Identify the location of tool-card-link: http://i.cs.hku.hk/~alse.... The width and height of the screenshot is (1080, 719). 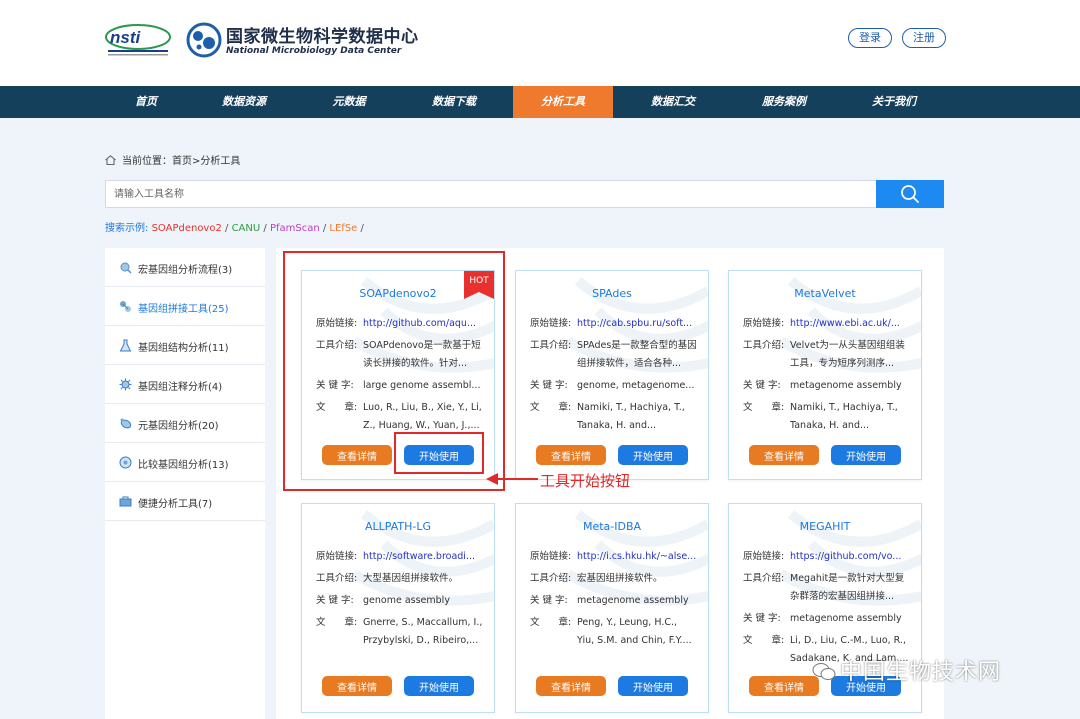
(637, 557).